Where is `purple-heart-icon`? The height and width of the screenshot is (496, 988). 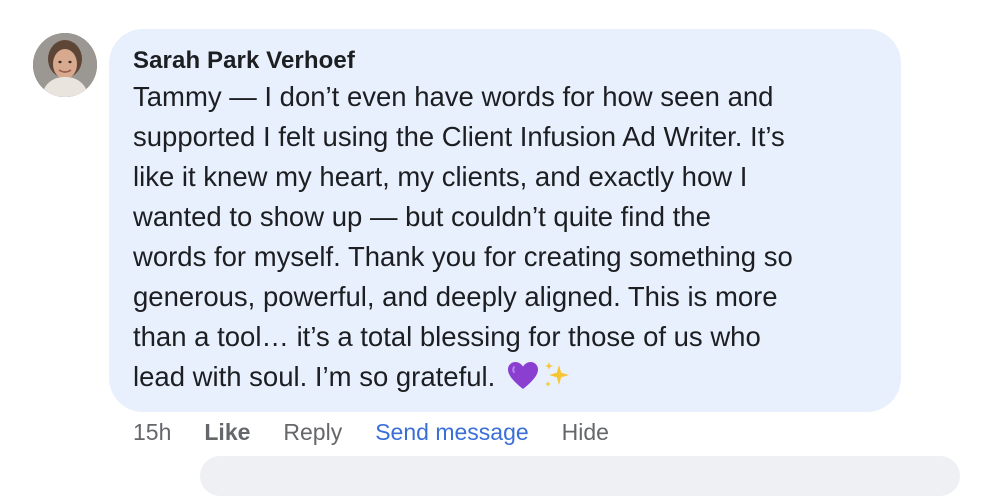 purple-heart-icon is located at coordinates (523, 381).